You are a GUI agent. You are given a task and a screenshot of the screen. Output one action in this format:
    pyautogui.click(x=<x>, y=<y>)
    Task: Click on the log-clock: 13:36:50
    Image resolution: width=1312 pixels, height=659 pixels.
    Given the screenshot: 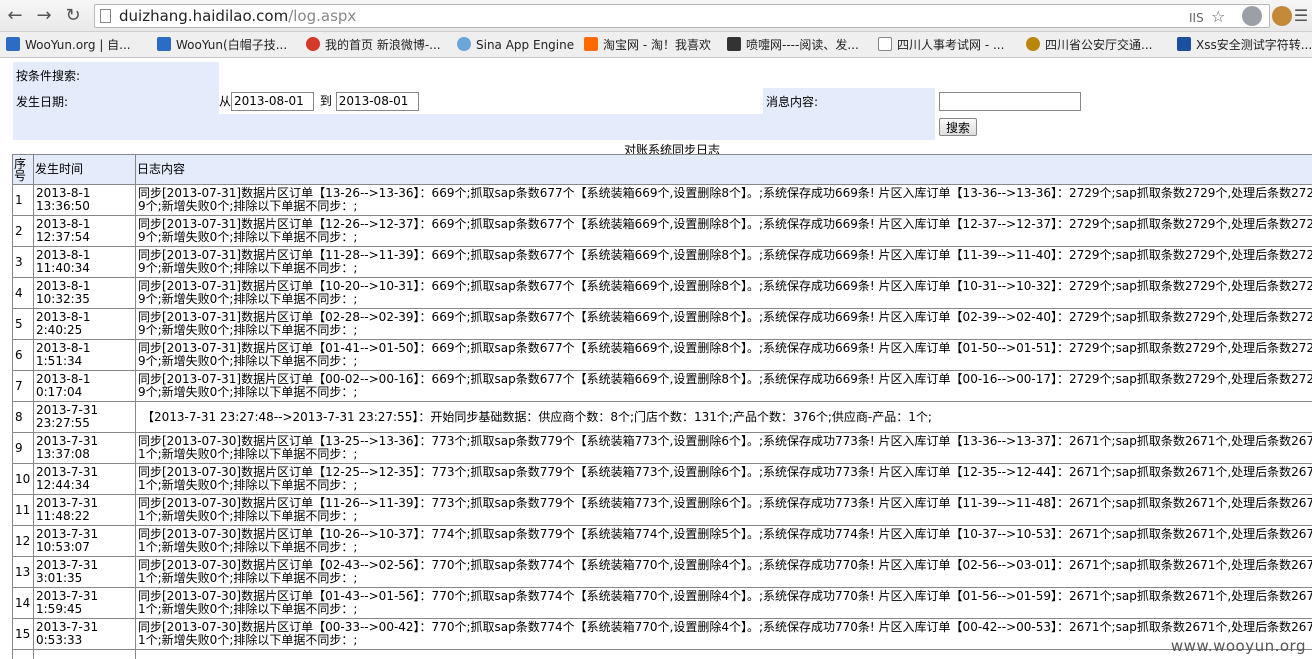 What is the action you would take?
    pyautogui.click(x=63, y=206)
    